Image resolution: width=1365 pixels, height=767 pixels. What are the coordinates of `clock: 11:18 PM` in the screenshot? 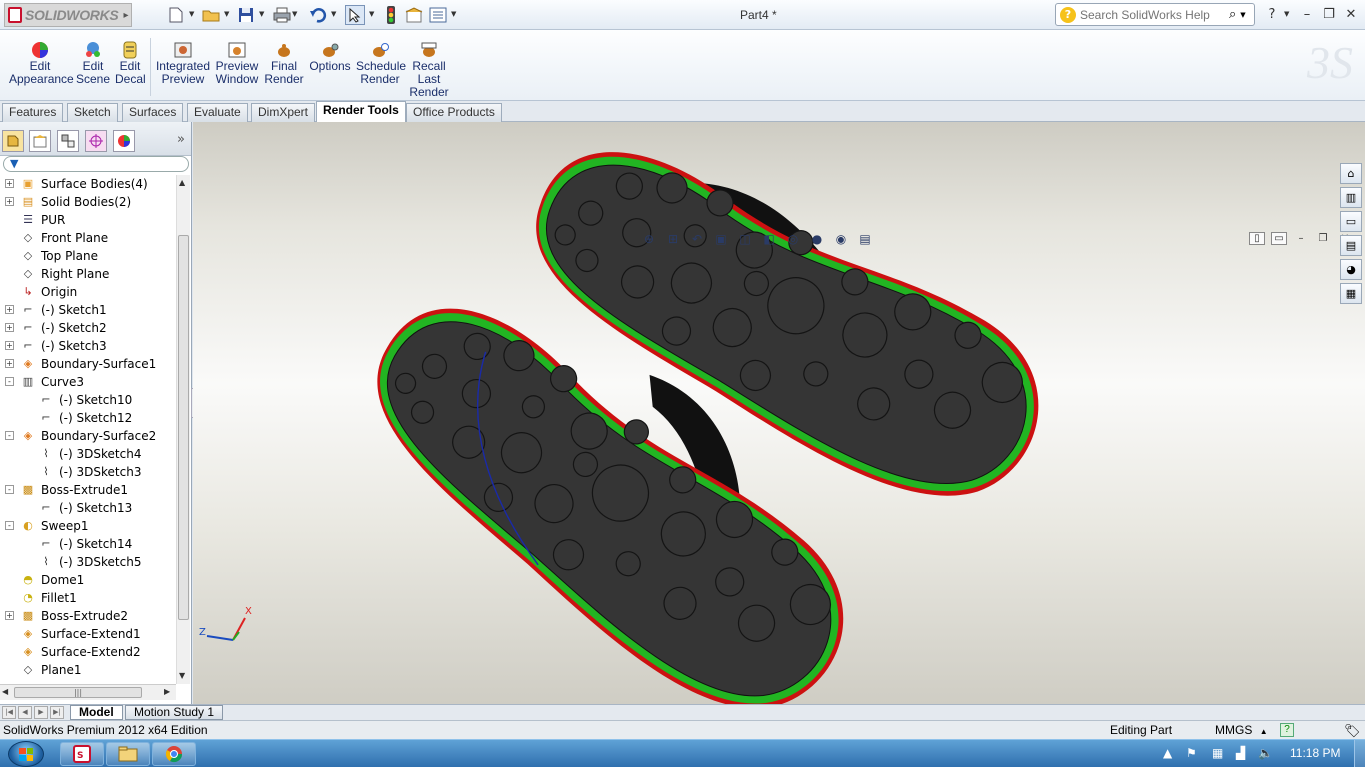 It's located at (1315, 753).